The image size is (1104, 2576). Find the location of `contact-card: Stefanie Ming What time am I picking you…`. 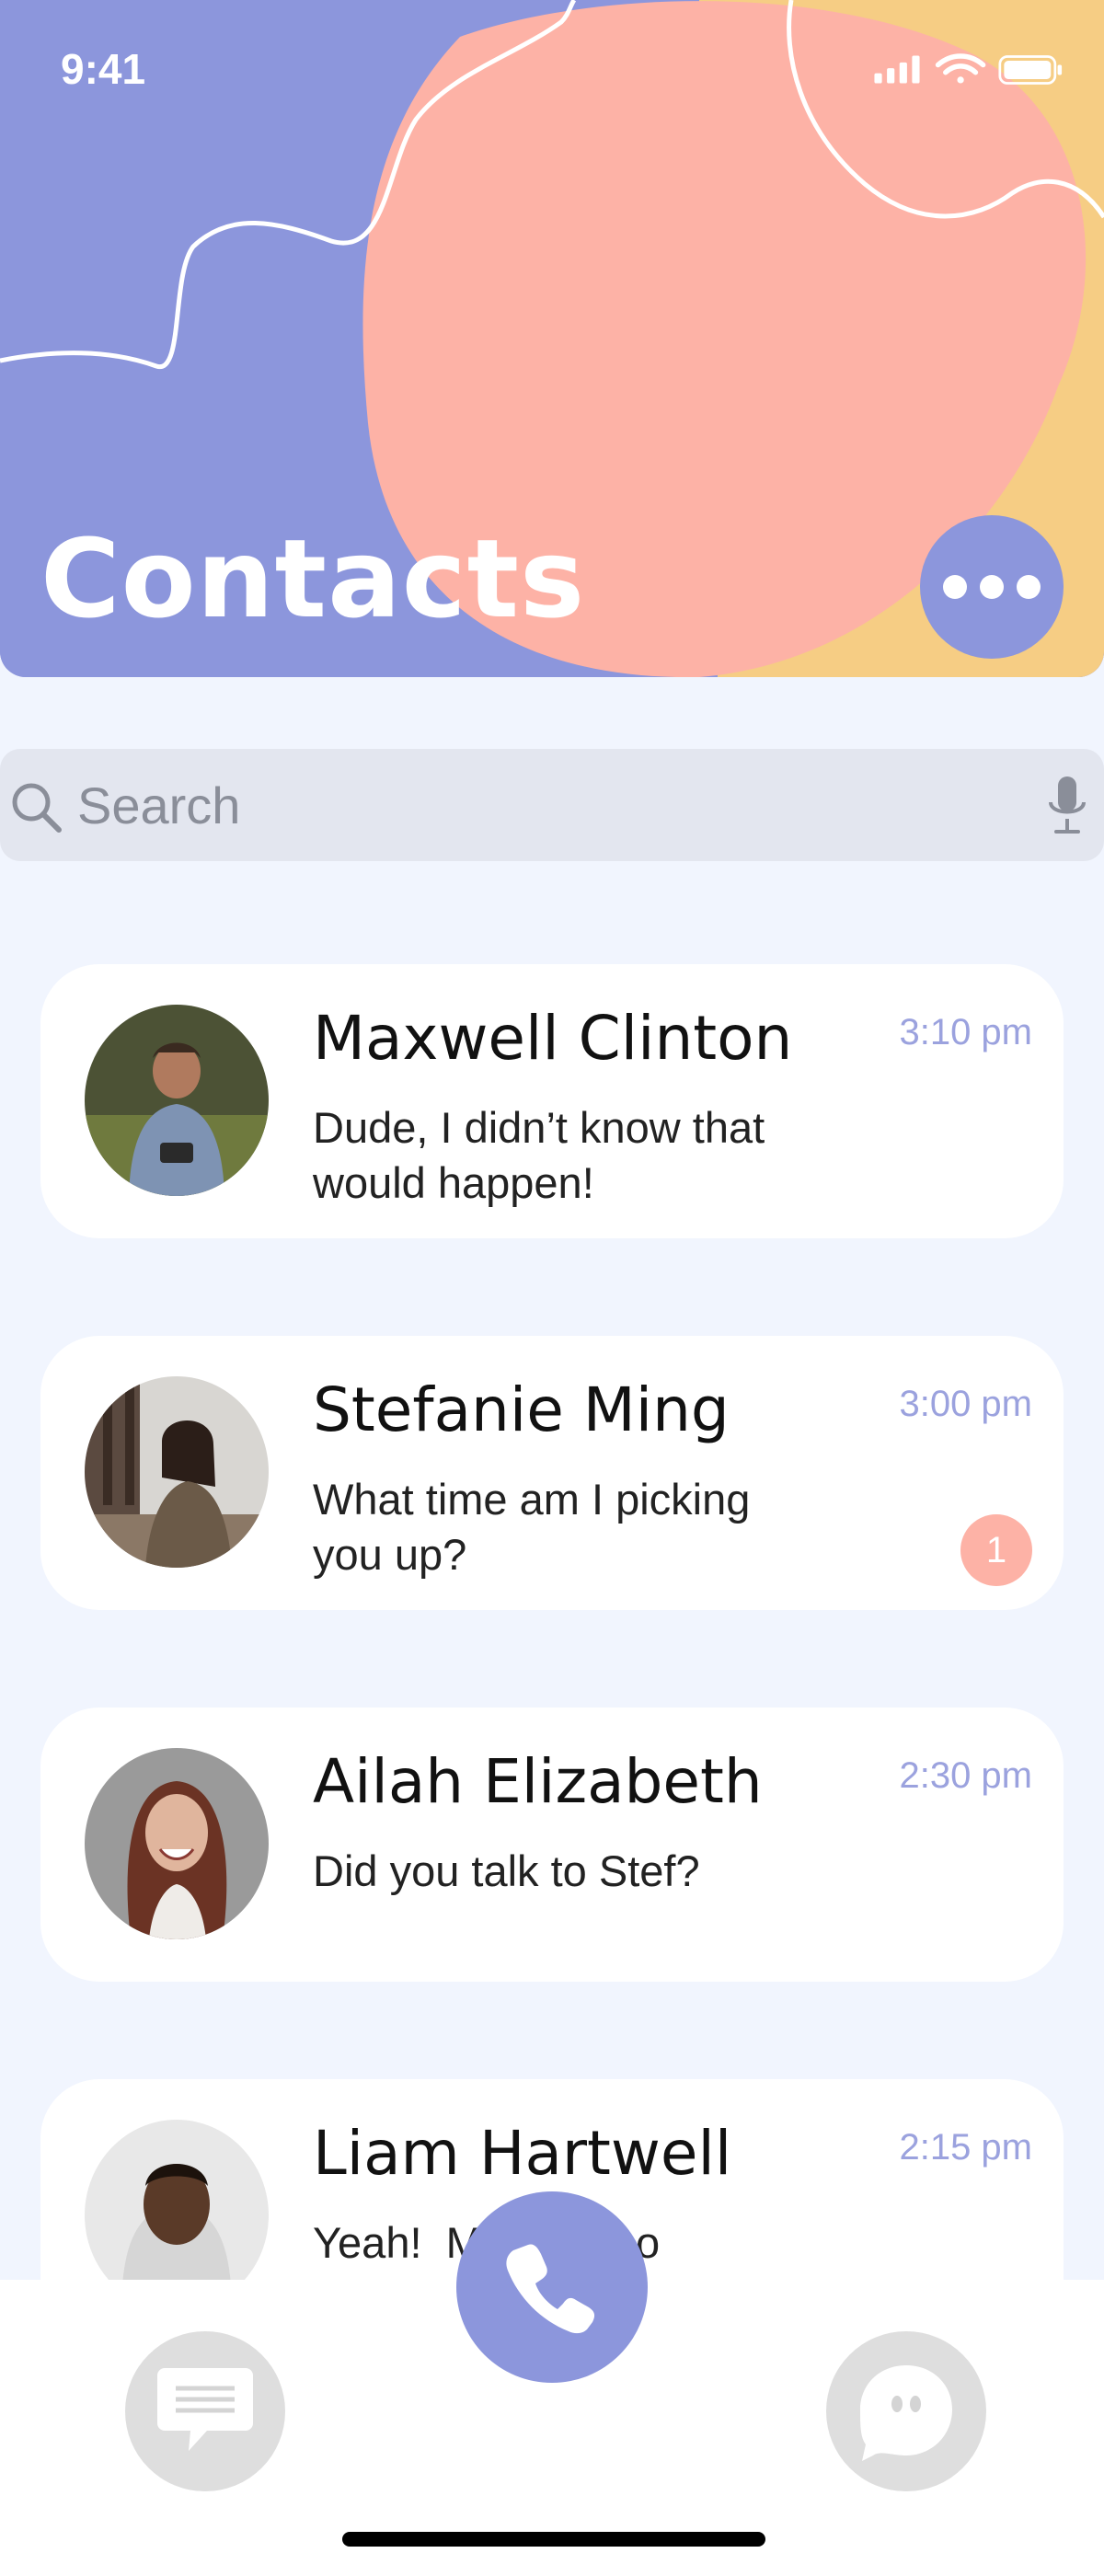

contact-card: Stefanie Ming What time am I picking you… is located at coordinates (552, 1473).